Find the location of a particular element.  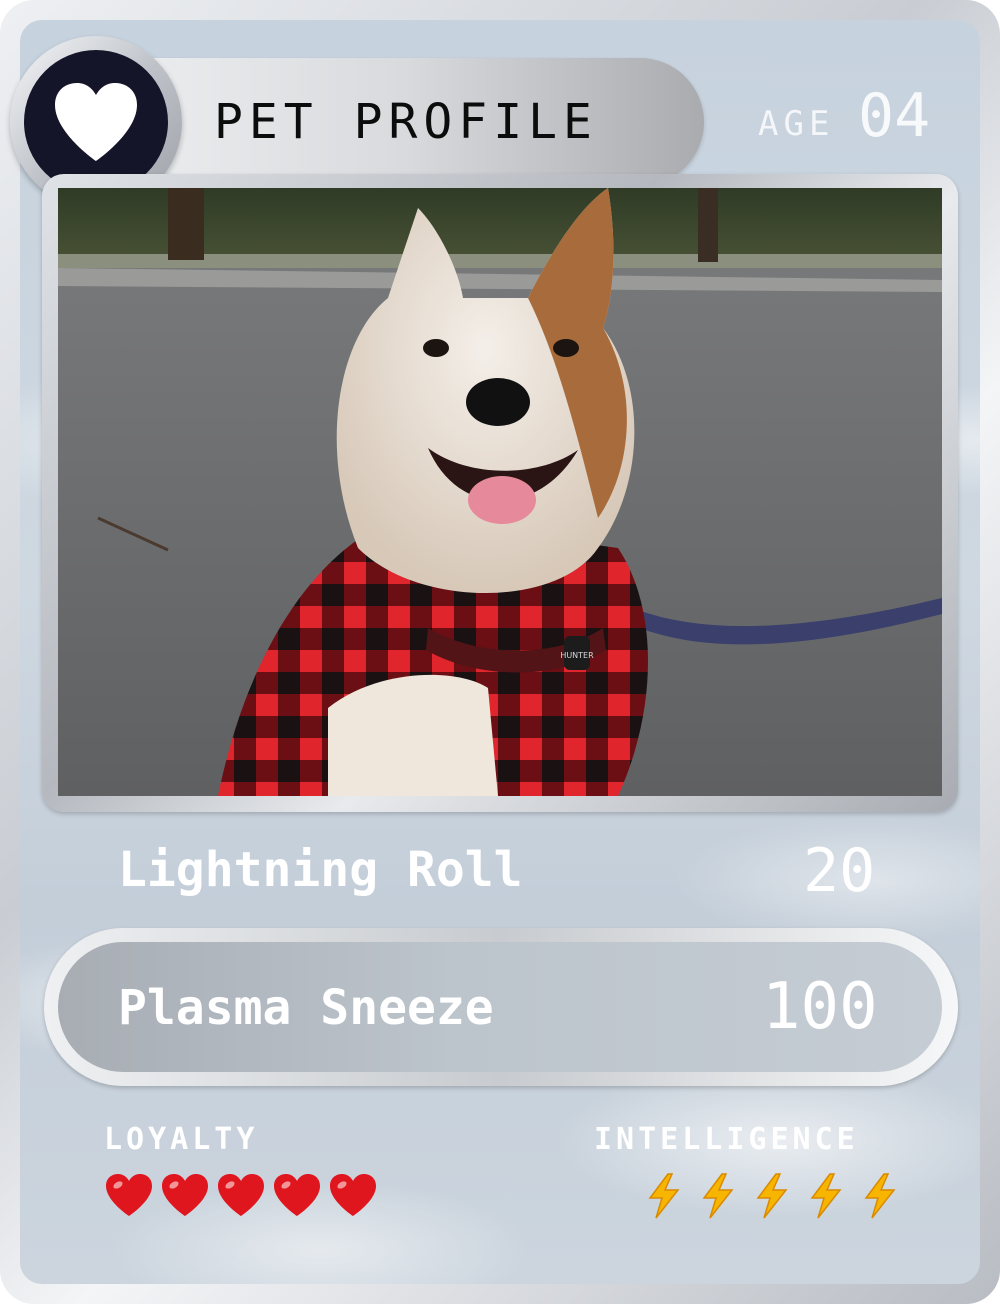

heart-icon is located at coordinates (96, 122).